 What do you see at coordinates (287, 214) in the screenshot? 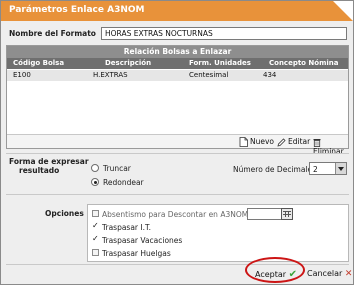
I see `calendar-icon` at bounding box center [287, 214].